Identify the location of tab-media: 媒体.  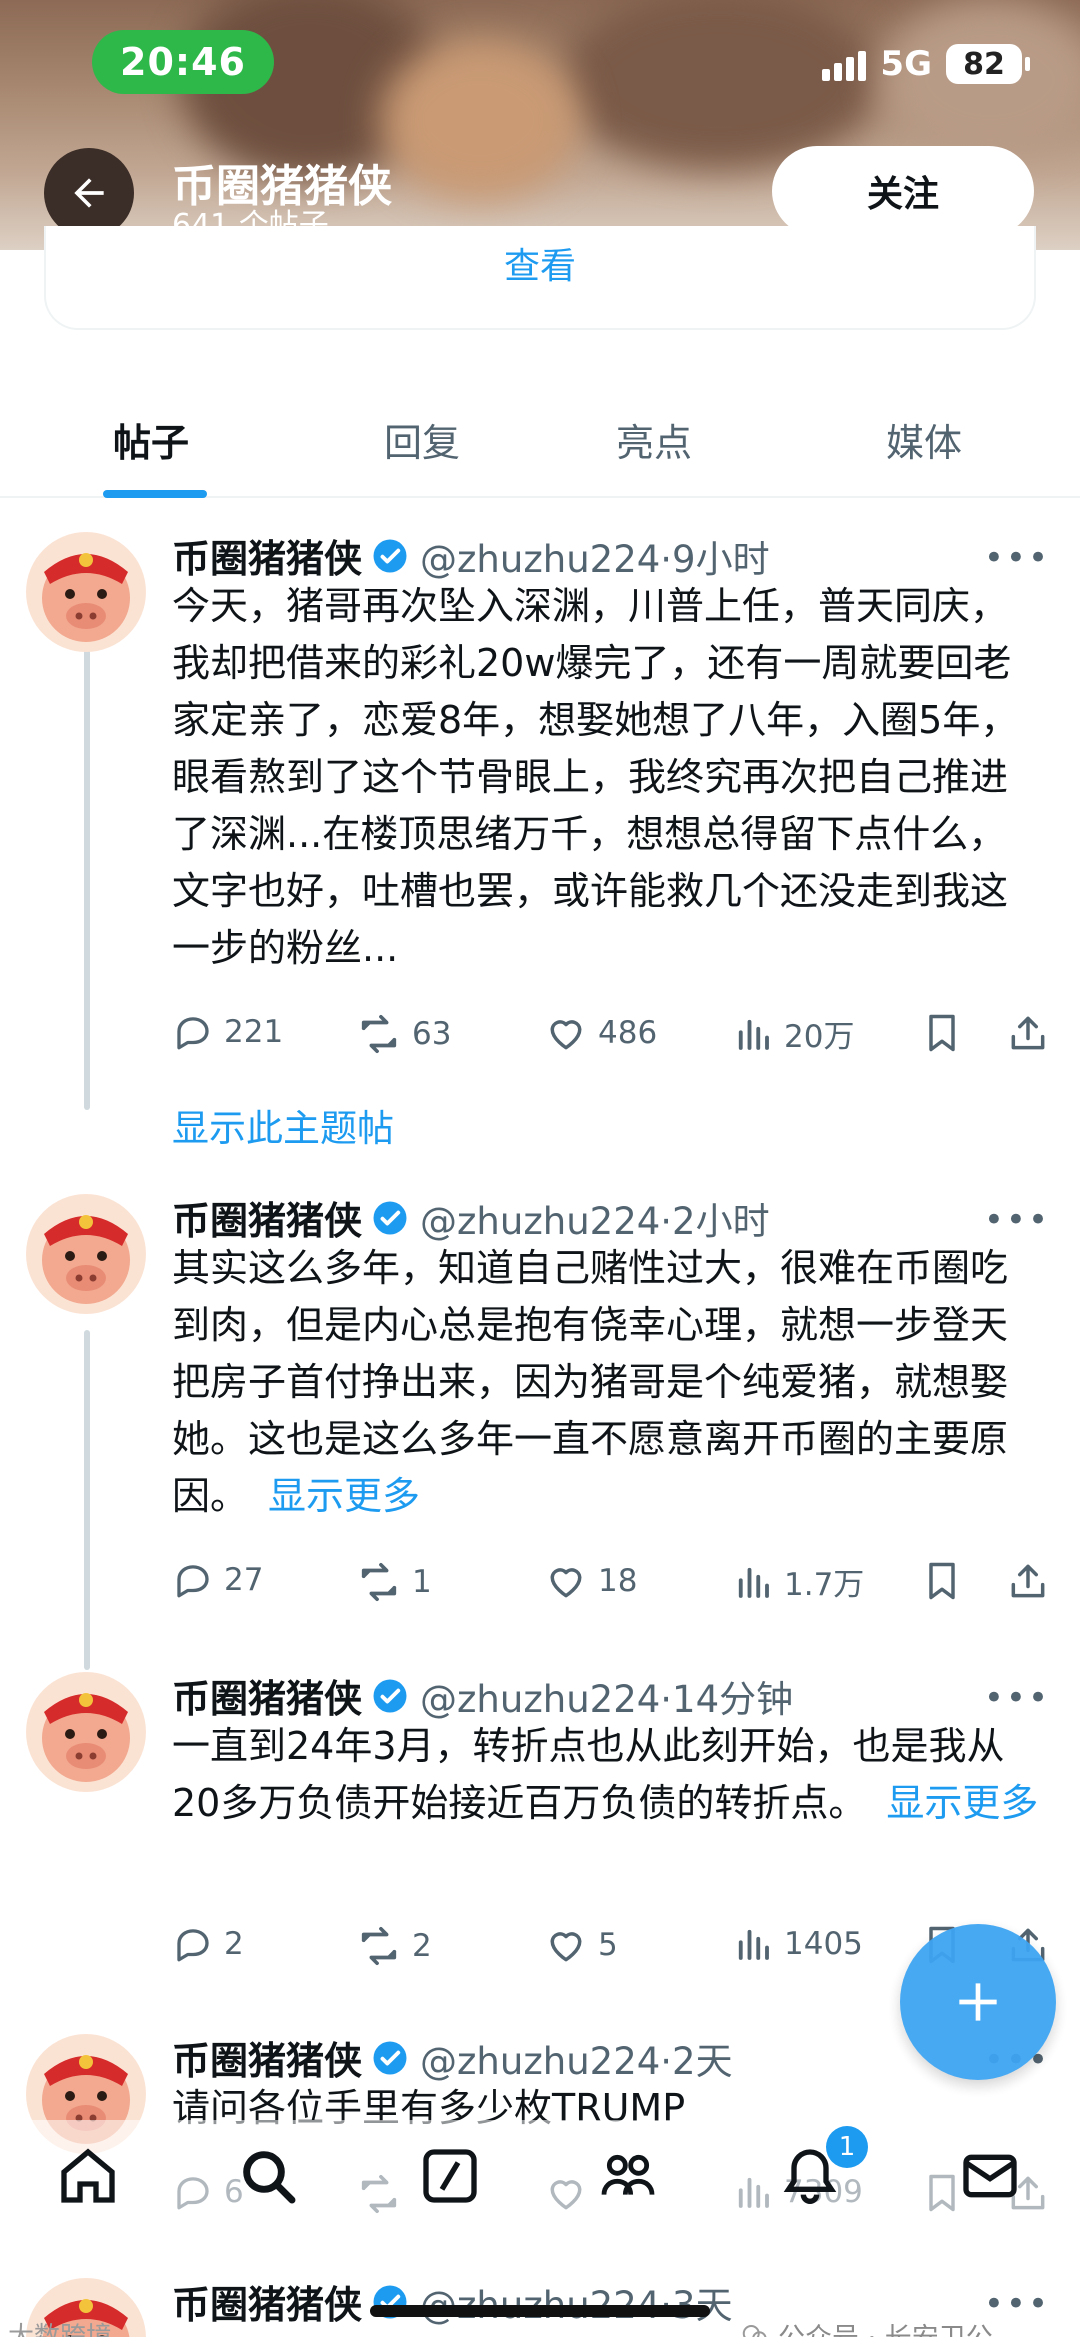
(924, 439).